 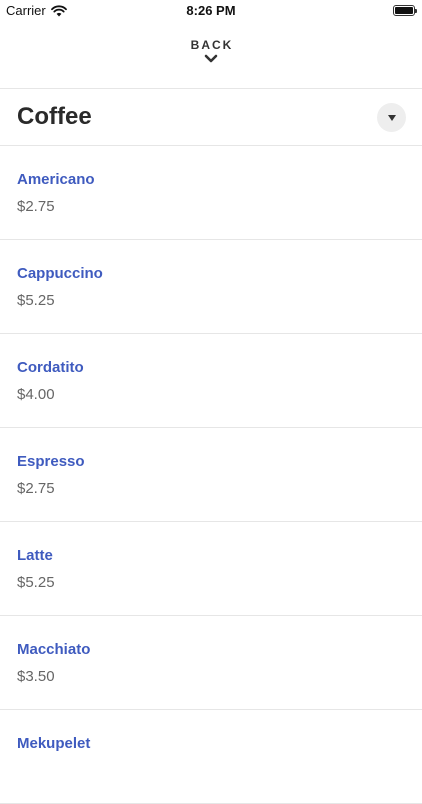 What do you see at coordinates (211, 381) in the screenshot?
I see `menu-item: Cordatito $4.00` at bounding box center [211, 381].